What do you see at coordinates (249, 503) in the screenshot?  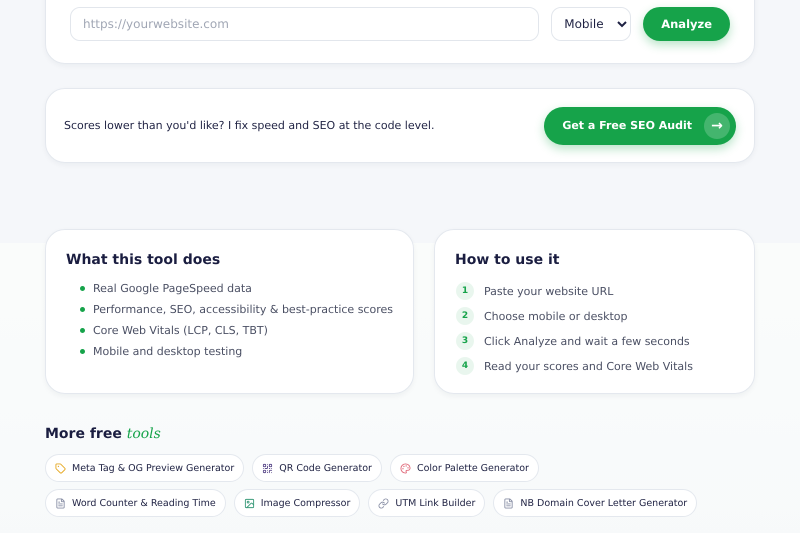 I see `image-icon` at bounding box center [249, 503].